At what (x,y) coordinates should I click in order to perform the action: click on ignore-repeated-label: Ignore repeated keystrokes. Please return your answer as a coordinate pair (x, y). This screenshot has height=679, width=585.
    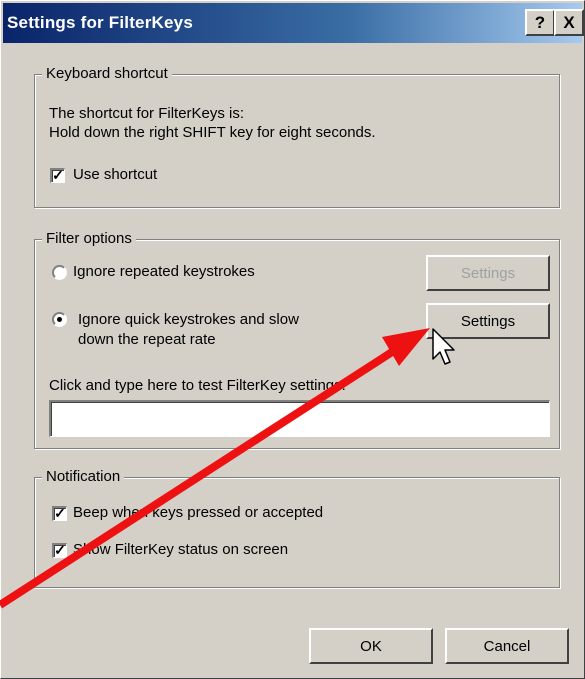
    Looking at the image, I should click on (164, 272).